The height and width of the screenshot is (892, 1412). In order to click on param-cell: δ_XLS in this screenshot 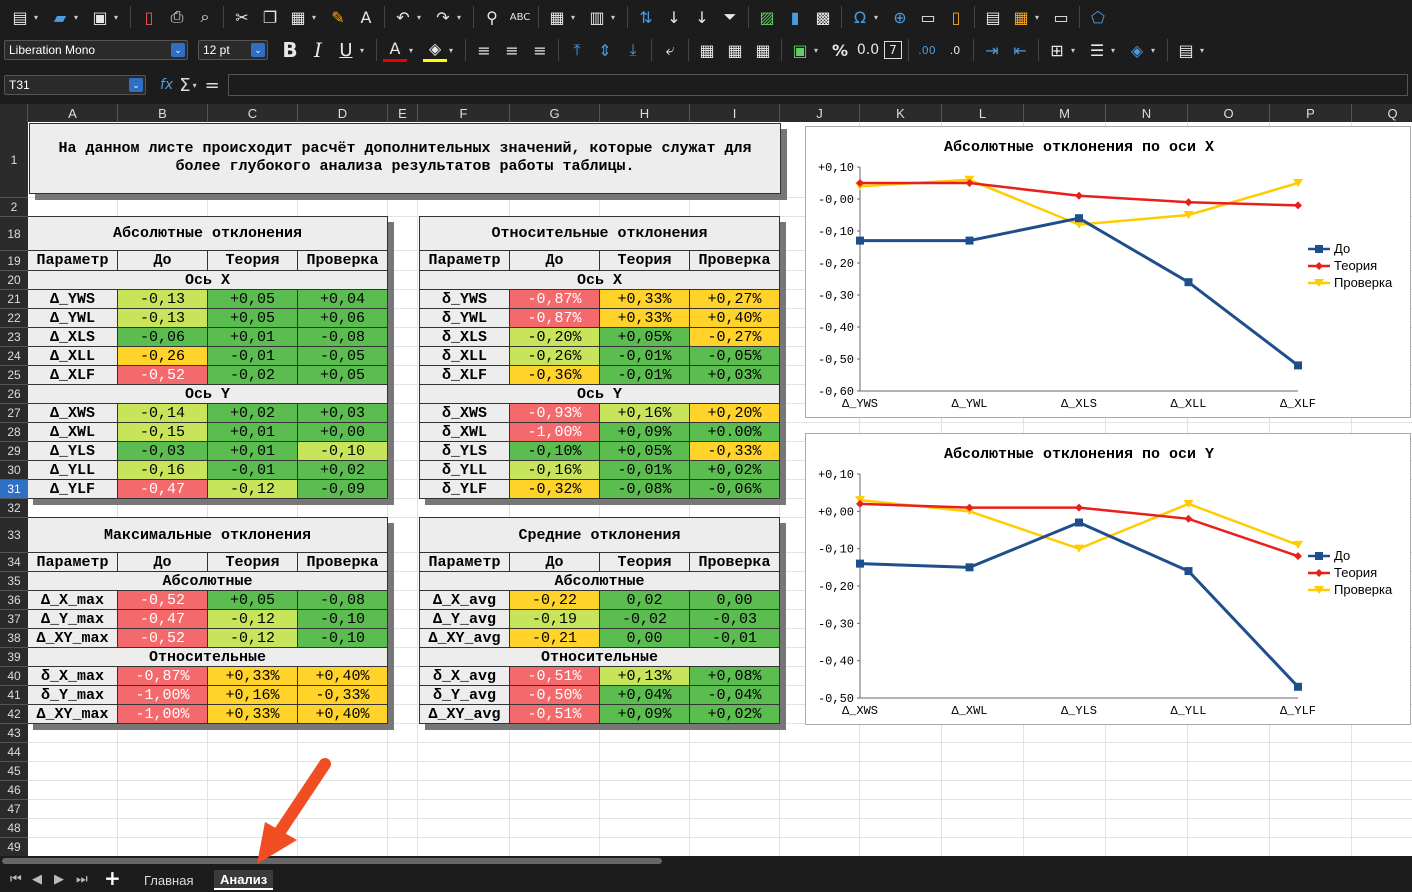, I will do `click(465, 337)`.